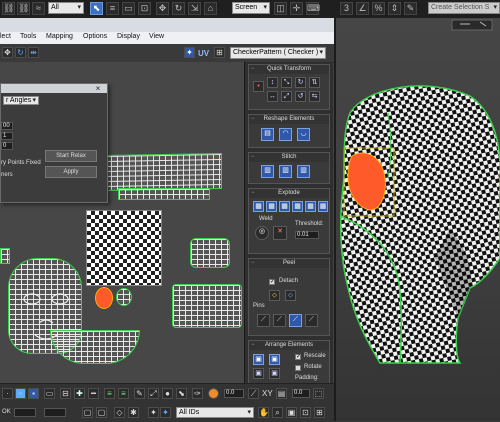  I want to click on uv-shell-right, so click(210, 253).